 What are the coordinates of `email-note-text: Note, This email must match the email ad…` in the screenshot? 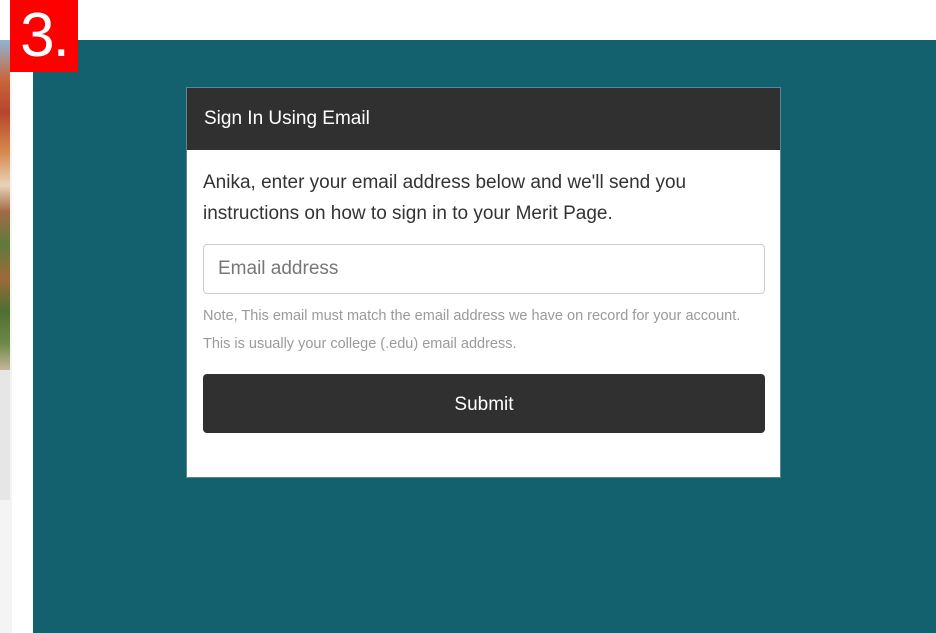 It's located at (472, 330).